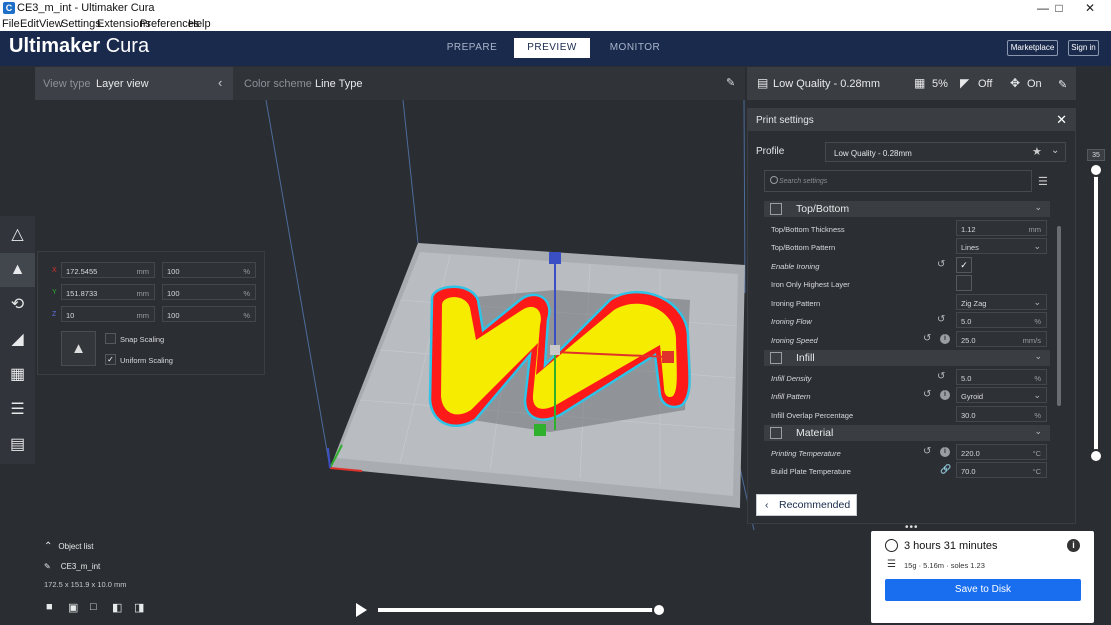 The width and height of the screenshot is (1111, 625). What do you see at coordinates (907, 358) in the screenshot?
I see `category-infill: Infill ⌄` at bounding box center [907, 358].